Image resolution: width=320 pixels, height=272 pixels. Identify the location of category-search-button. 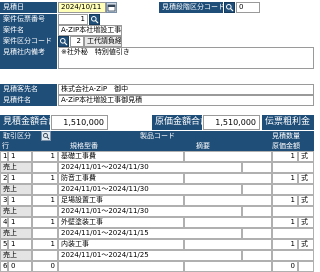
(63, 41).